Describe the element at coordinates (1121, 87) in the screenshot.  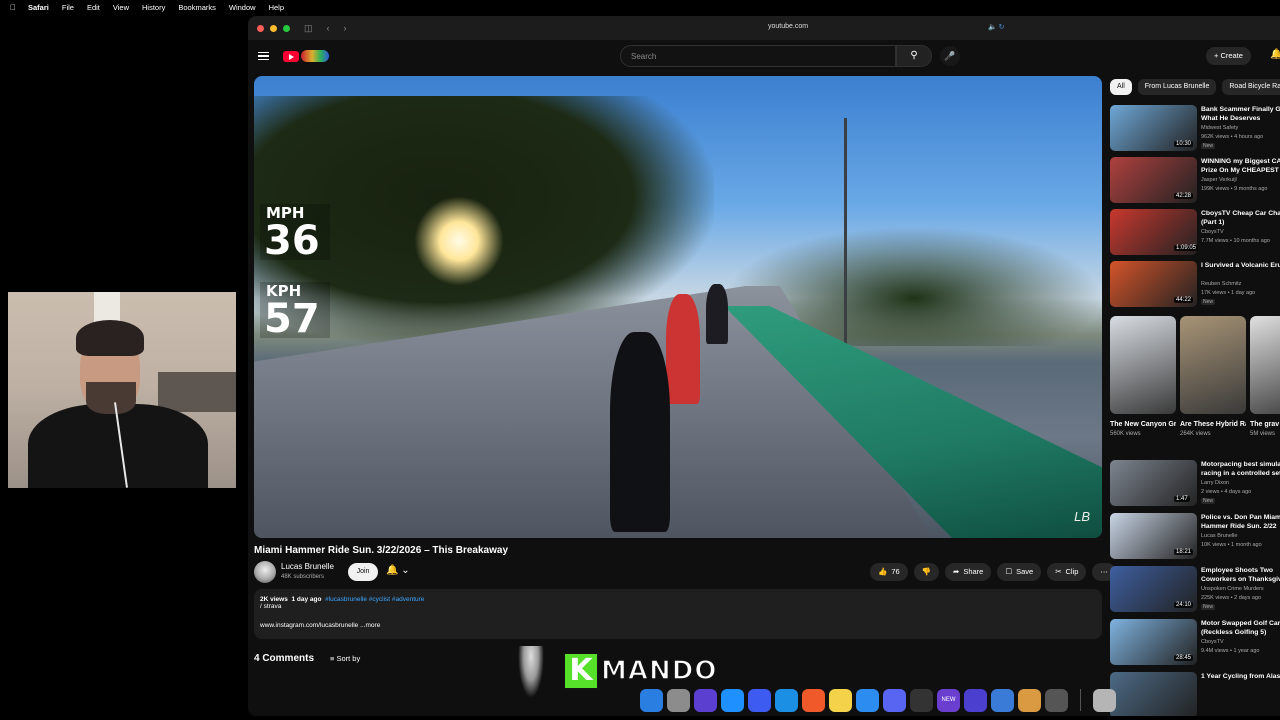
I see `chip-all: All` at that location.